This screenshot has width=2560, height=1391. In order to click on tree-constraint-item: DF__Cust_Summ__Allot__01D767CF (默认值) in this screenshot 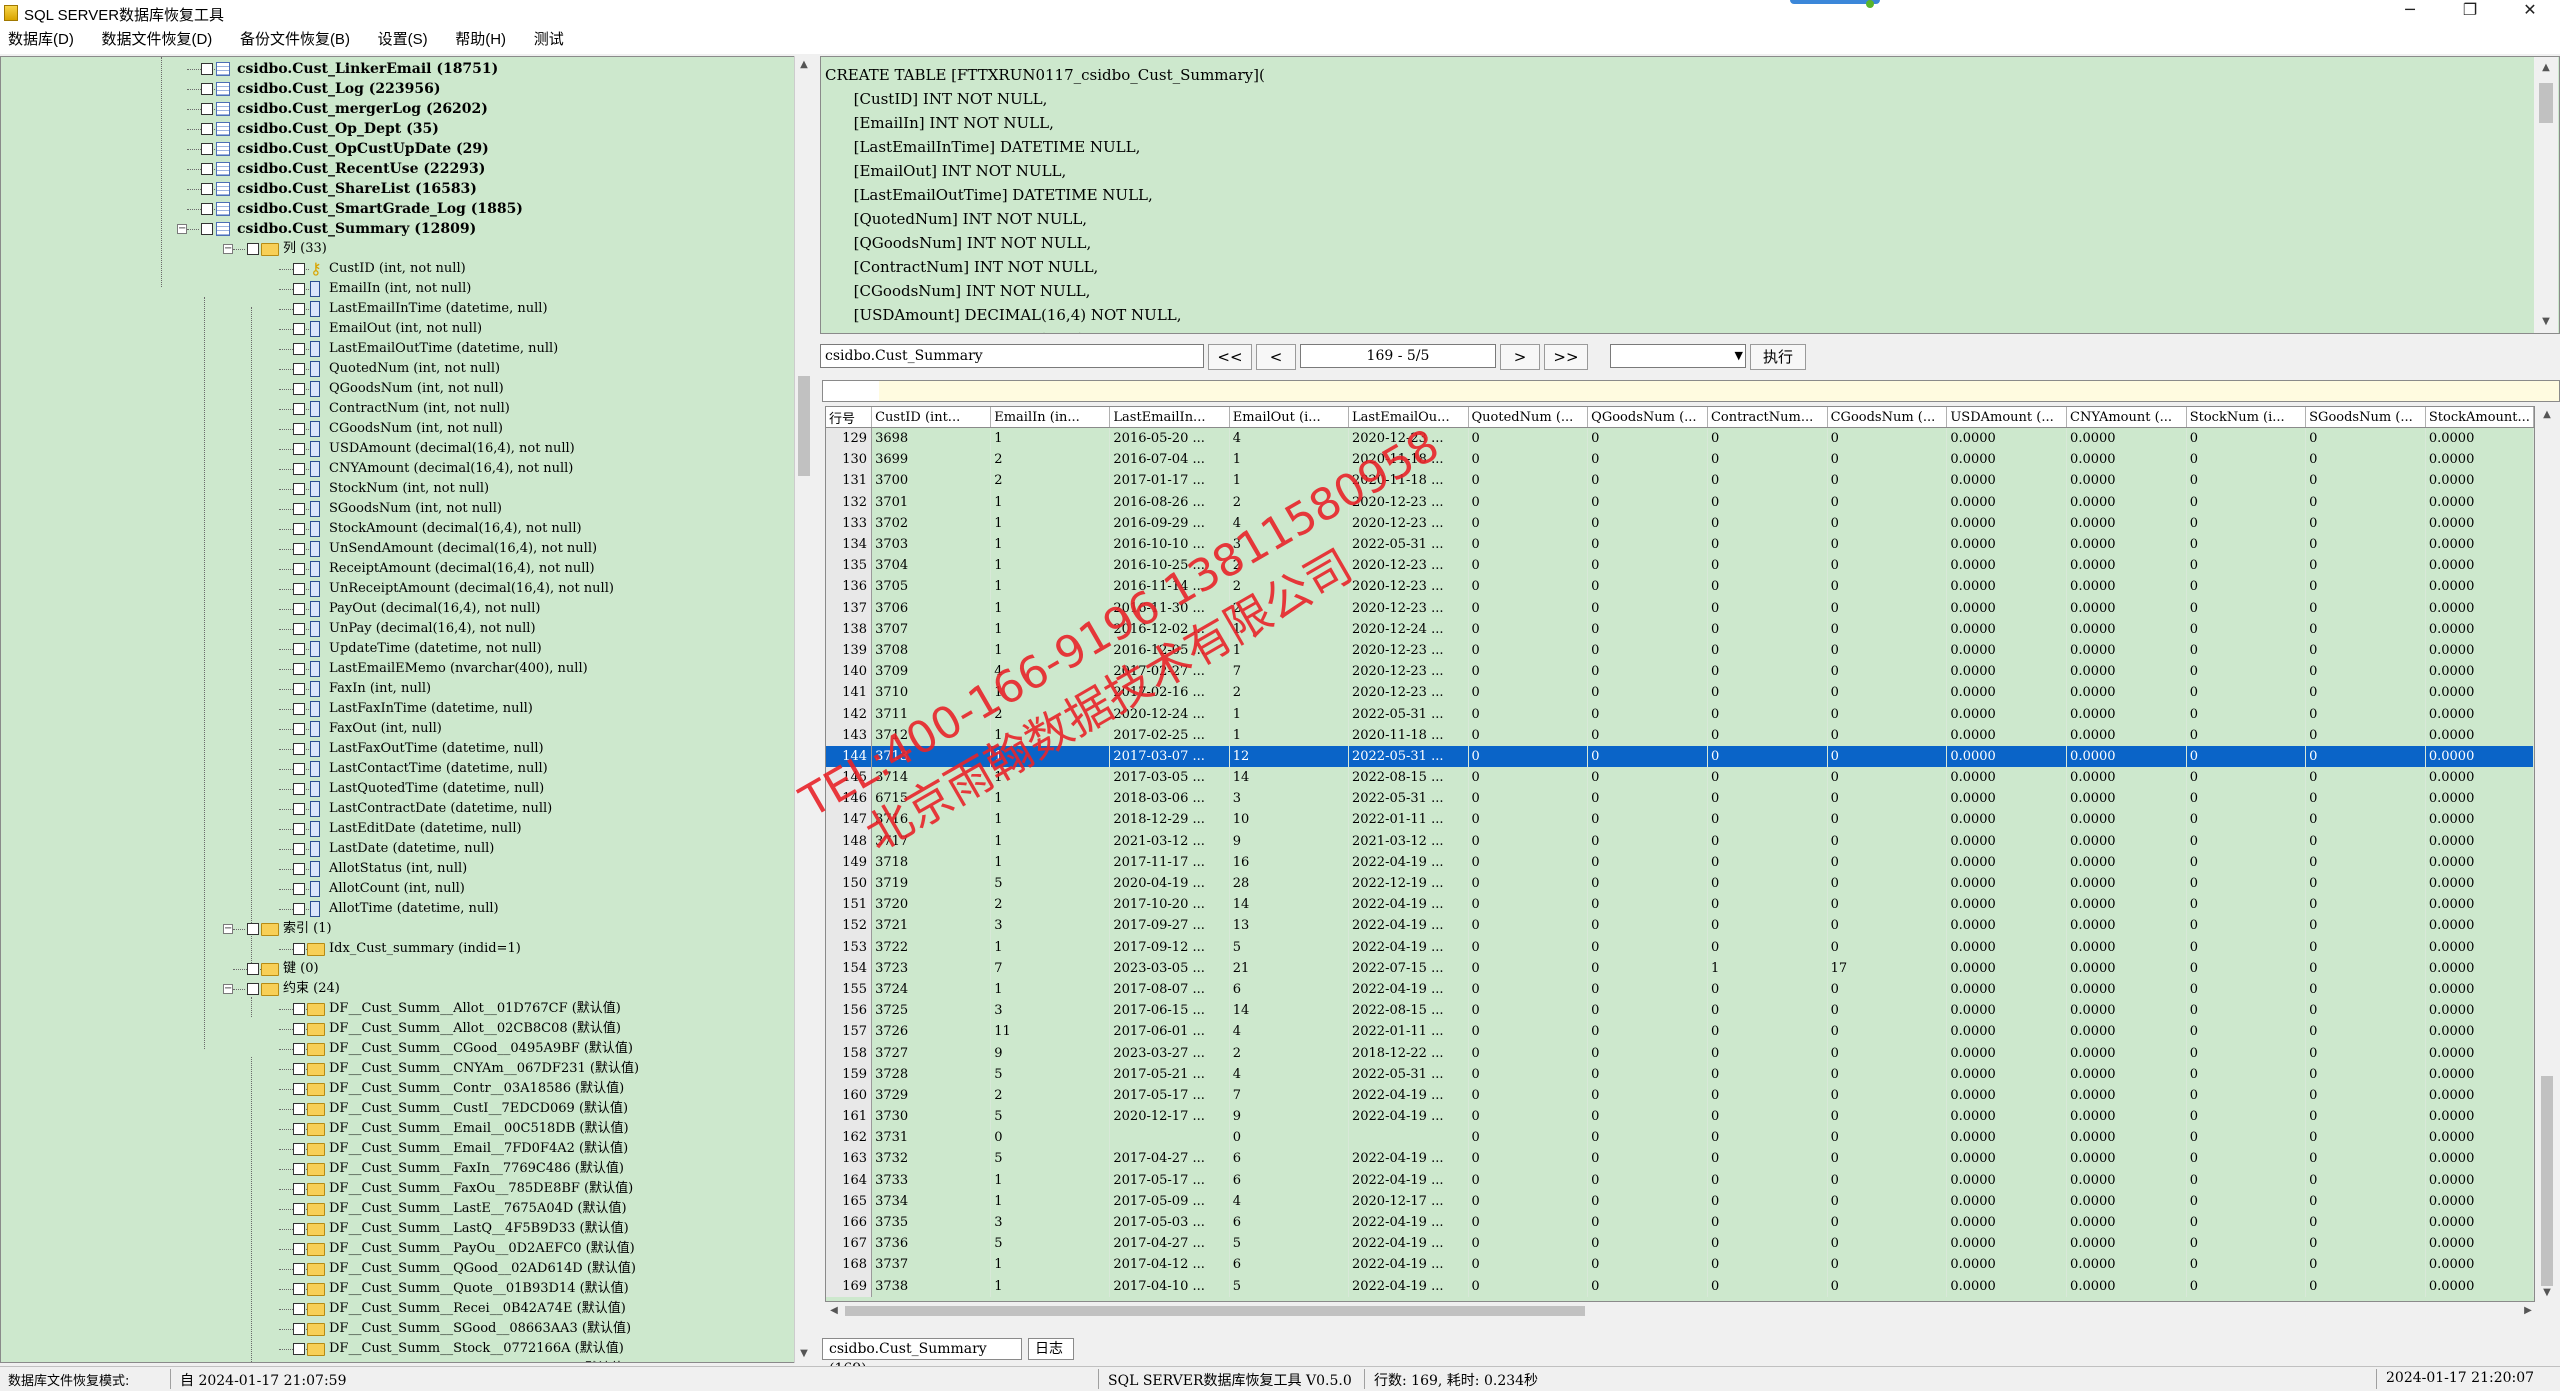, I will do `click(396, 1009)`.